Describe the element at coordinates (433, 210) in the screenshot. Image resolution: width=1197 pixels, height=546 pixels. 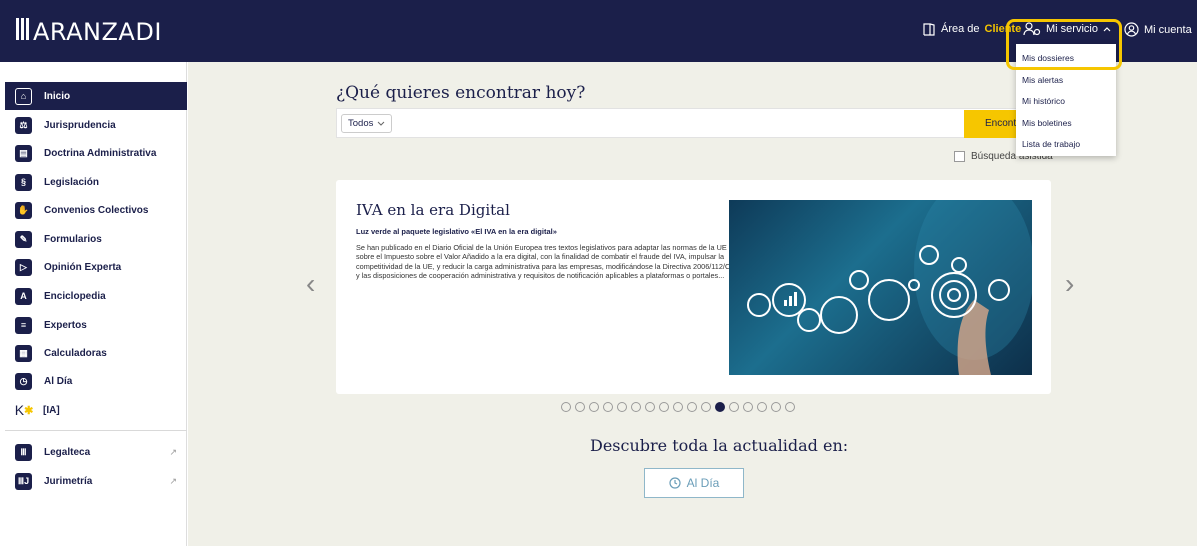
I see `news-title: IVA en la era Digital` at that location.